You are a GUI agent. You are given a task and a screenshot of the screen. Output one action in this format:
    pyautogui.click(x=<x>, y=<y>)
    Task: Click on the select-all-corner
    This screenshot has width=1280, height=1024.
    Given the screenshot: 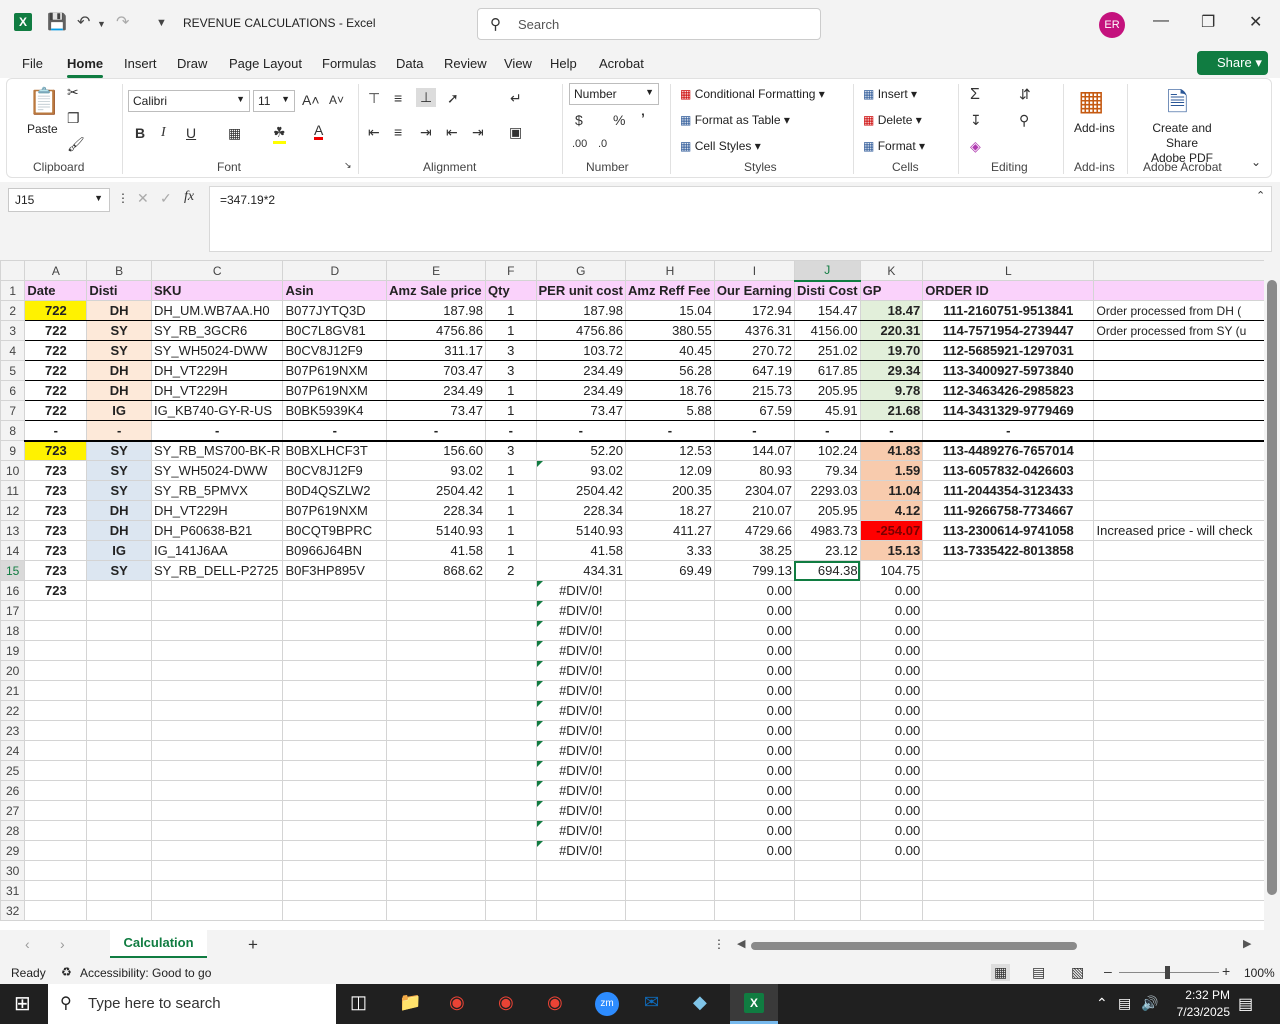 What is the action you would take?
    pyautogui.click(x=13, y=270)
    